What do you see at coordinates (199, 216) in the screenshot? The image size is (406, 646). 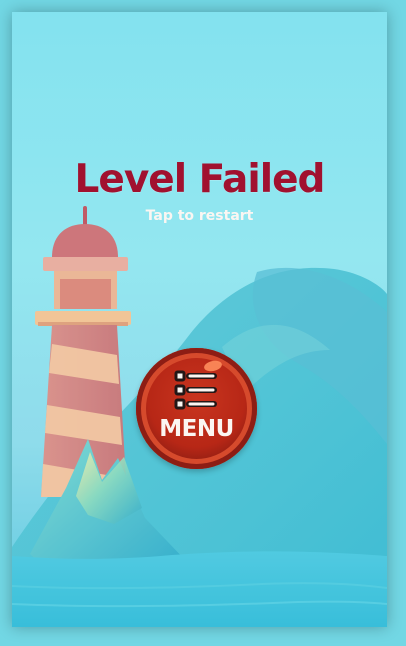 I see `restart-hint: Tap to restart` at bounding box center [199, 216].